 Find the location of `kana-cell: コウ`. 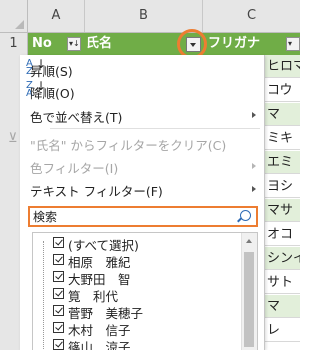

kana-cell: コウ is located at coordinates (282, 90).